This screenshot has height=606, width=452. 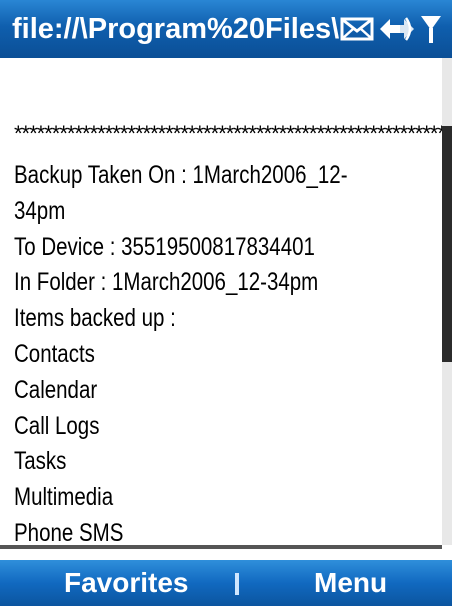 I want to click on list-item: Phone SMS, so click(x=69, y=531).